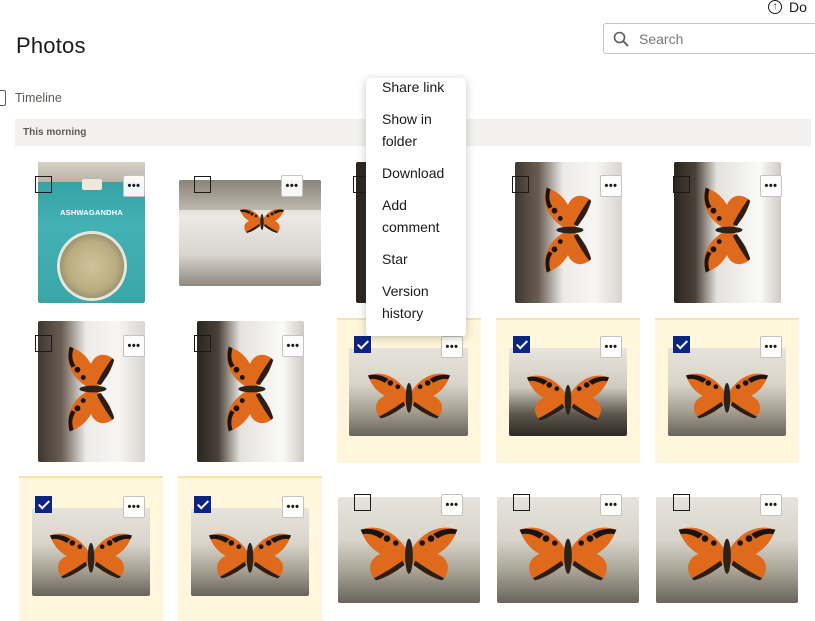  I want to click on upload-button: ↑ Do, so click(787, 7).